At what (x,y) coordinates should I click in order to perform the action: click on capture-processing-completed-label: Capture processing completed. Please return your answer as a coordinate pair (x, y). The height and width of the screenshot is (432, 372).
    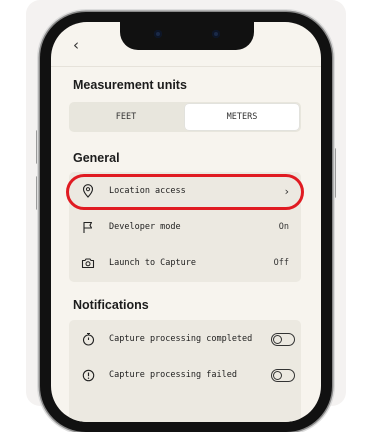
    Looking at the image, I should click on (181, 339).